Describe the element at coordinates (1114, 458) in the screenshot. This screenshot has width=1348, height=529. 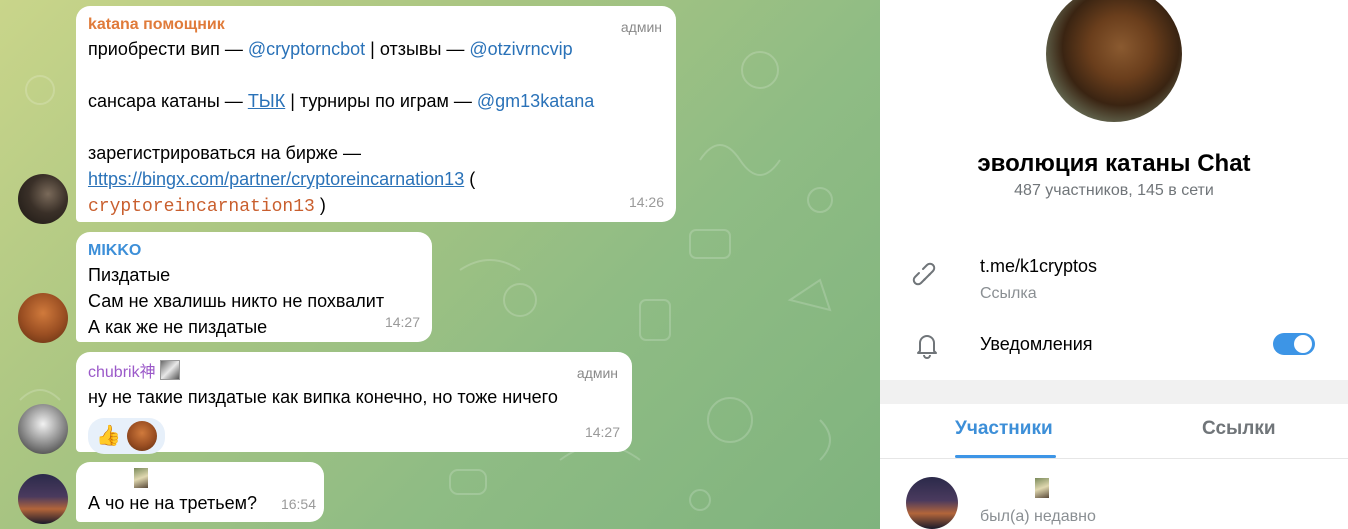
I see `tabs-border` at that location.